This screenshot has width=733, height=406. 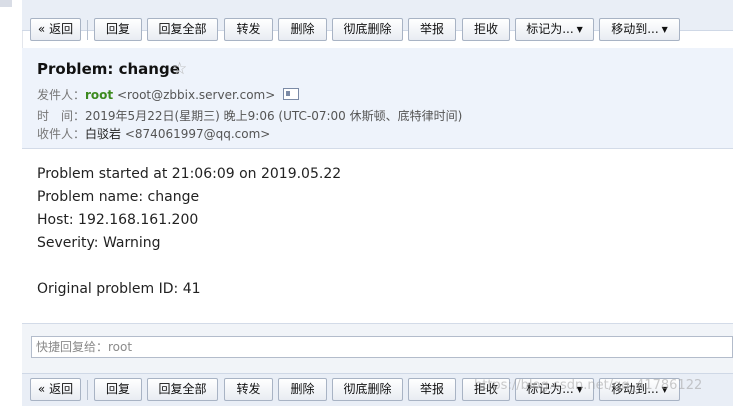 I want to click on to-label: 收件人：, so click(x=61, y=134).